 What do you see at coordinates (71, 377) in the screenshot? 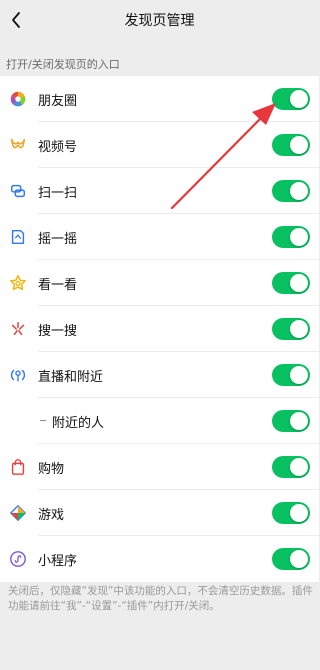
I see `item-label: 直播和附近` at bounding box center [71, 377].